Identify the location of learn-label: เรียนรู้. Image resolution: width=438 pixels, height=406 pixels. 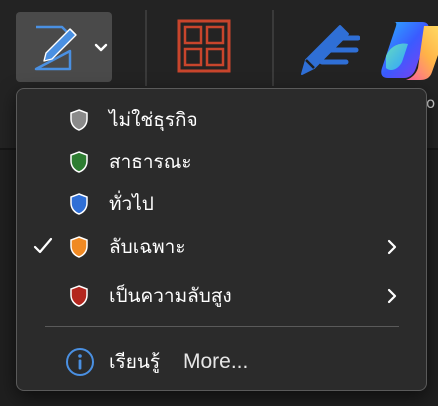
(135, 362).